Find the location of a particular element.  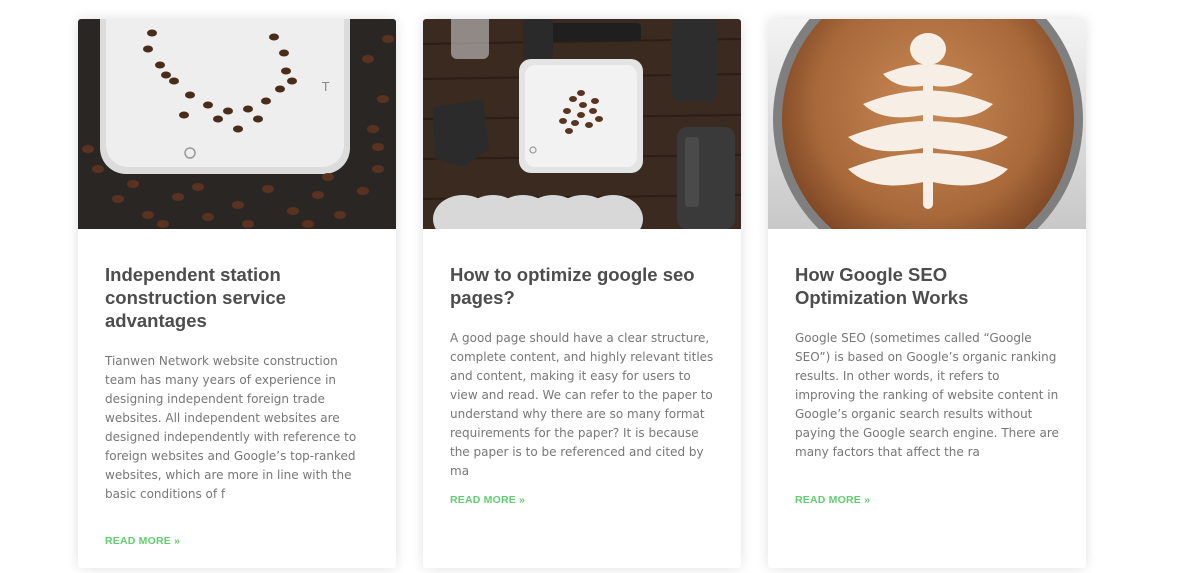

latte-art-image is located at coordinates (927, 124).